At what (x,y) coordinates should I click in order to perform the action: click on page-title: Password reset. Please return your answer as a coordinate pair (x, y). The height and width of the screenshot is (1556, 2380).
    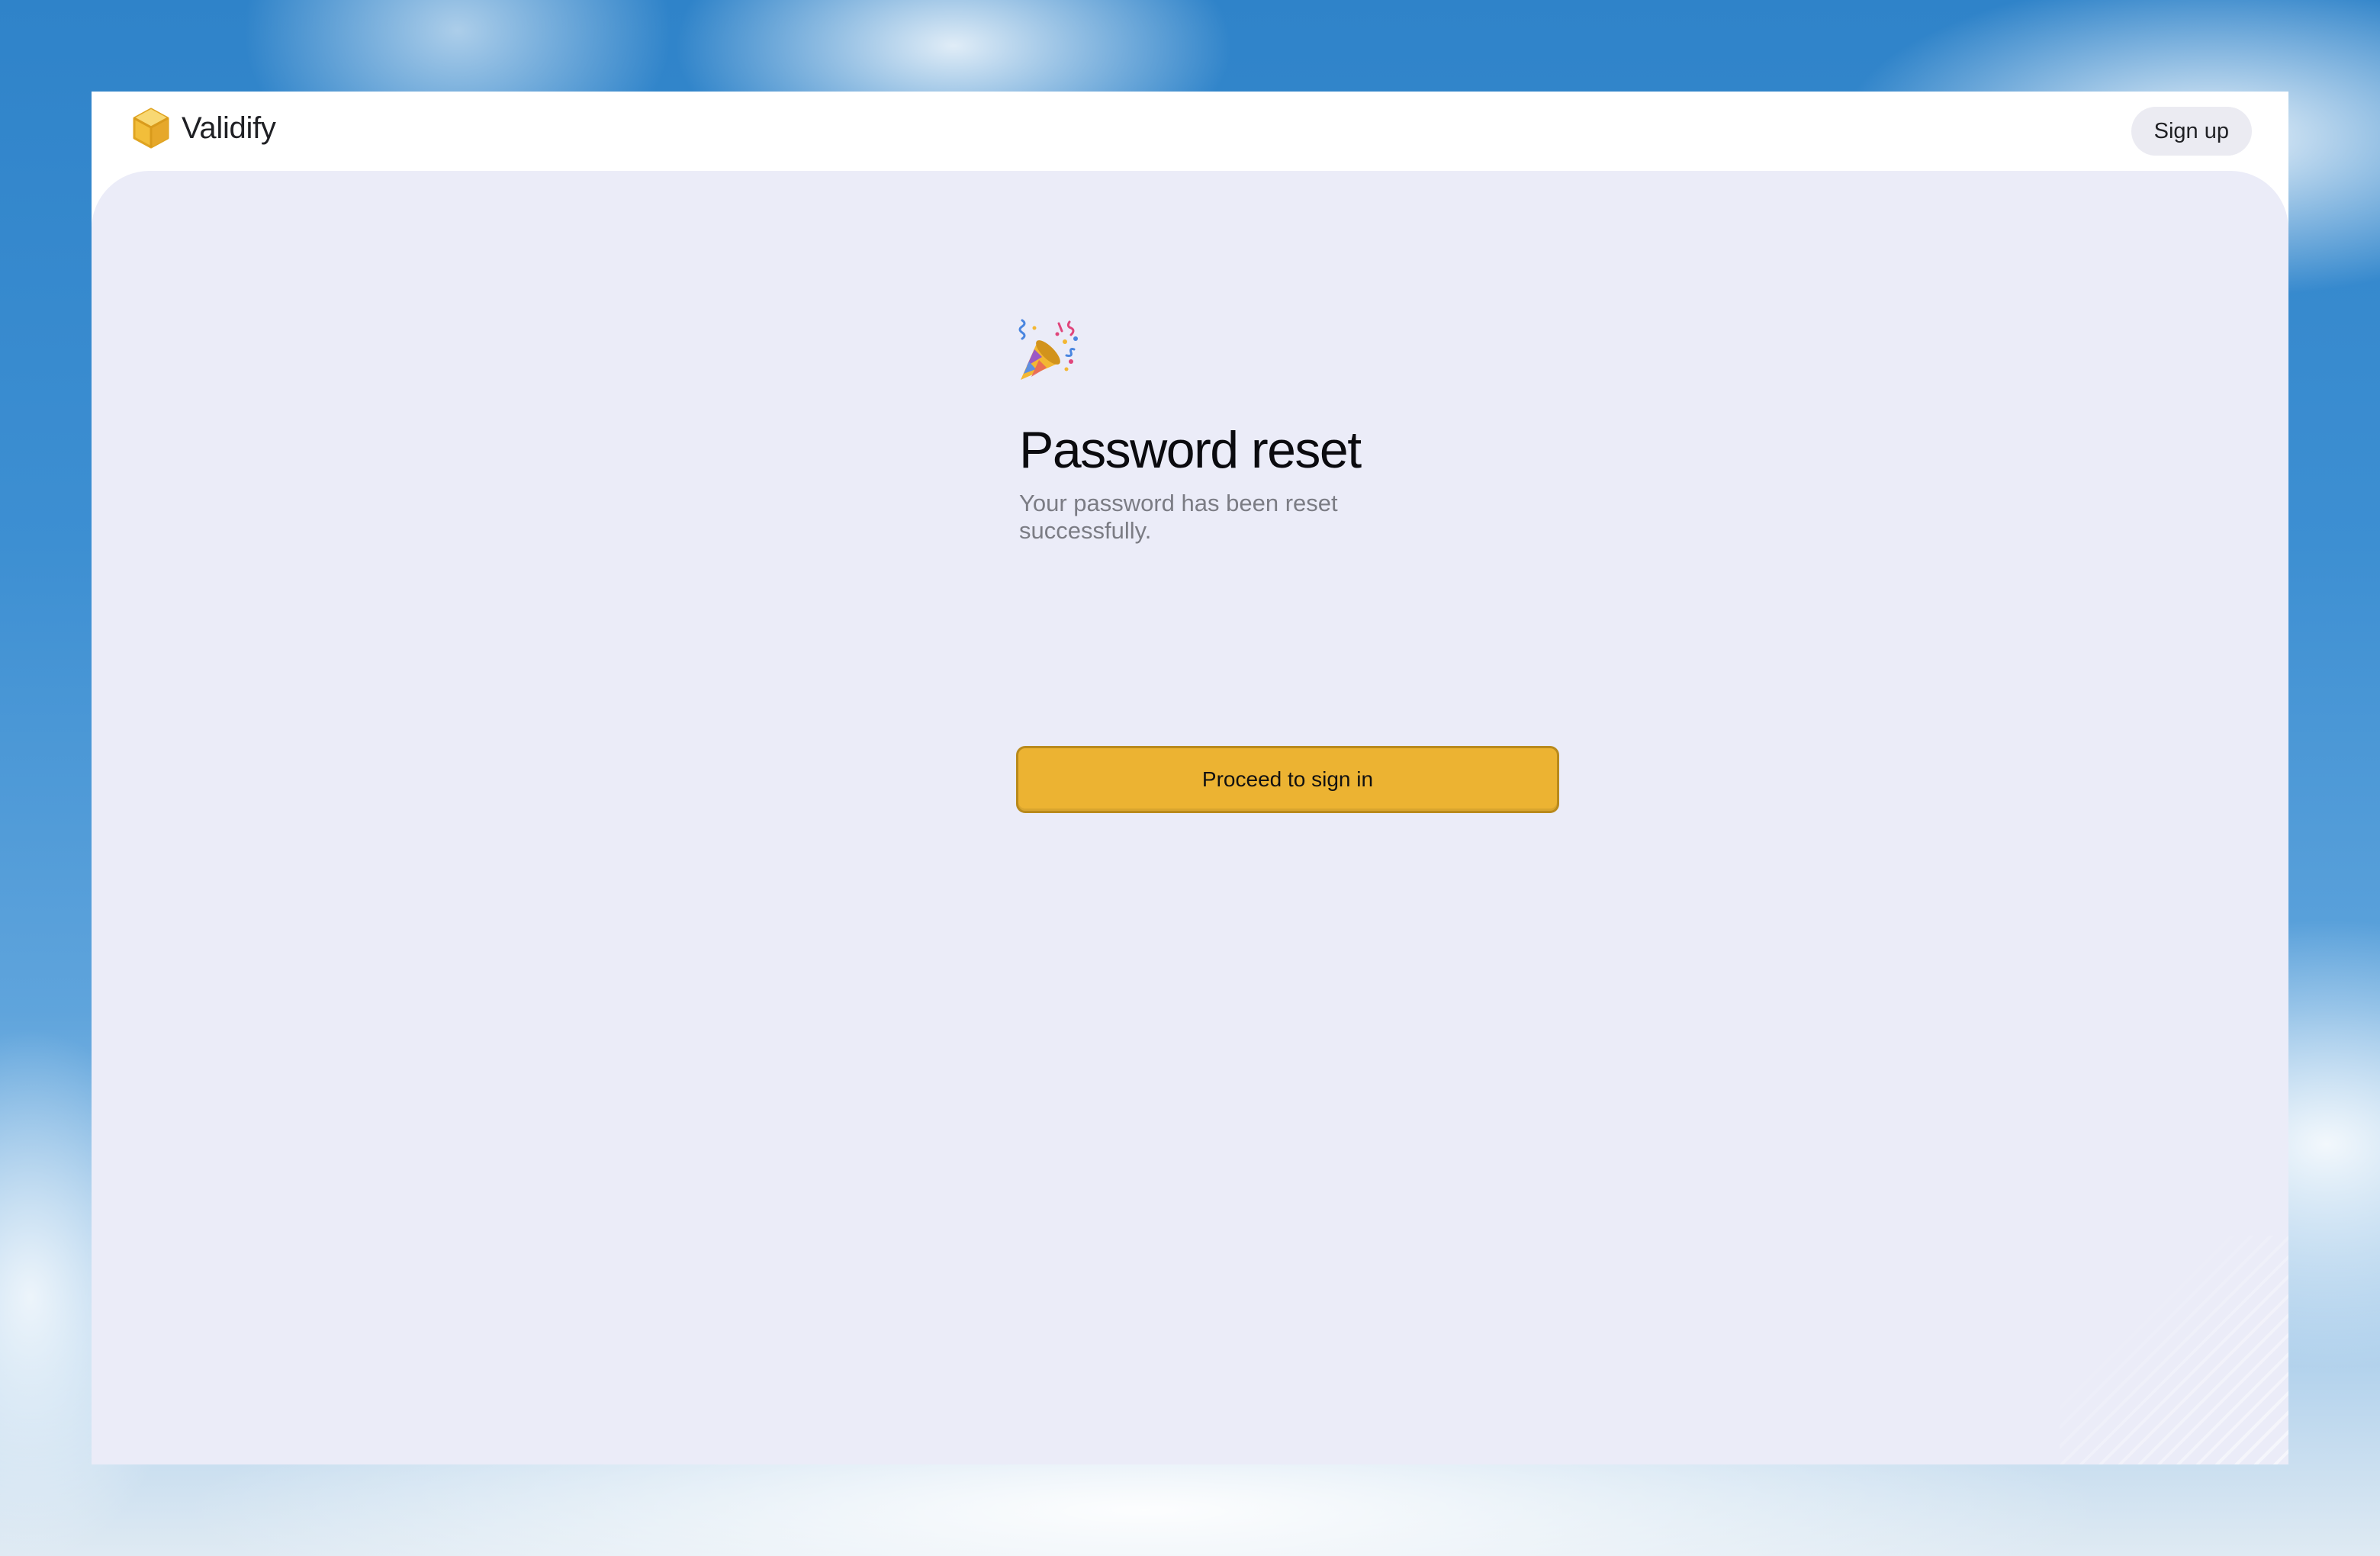
    Looking at the image, I should click on (1190, 450).